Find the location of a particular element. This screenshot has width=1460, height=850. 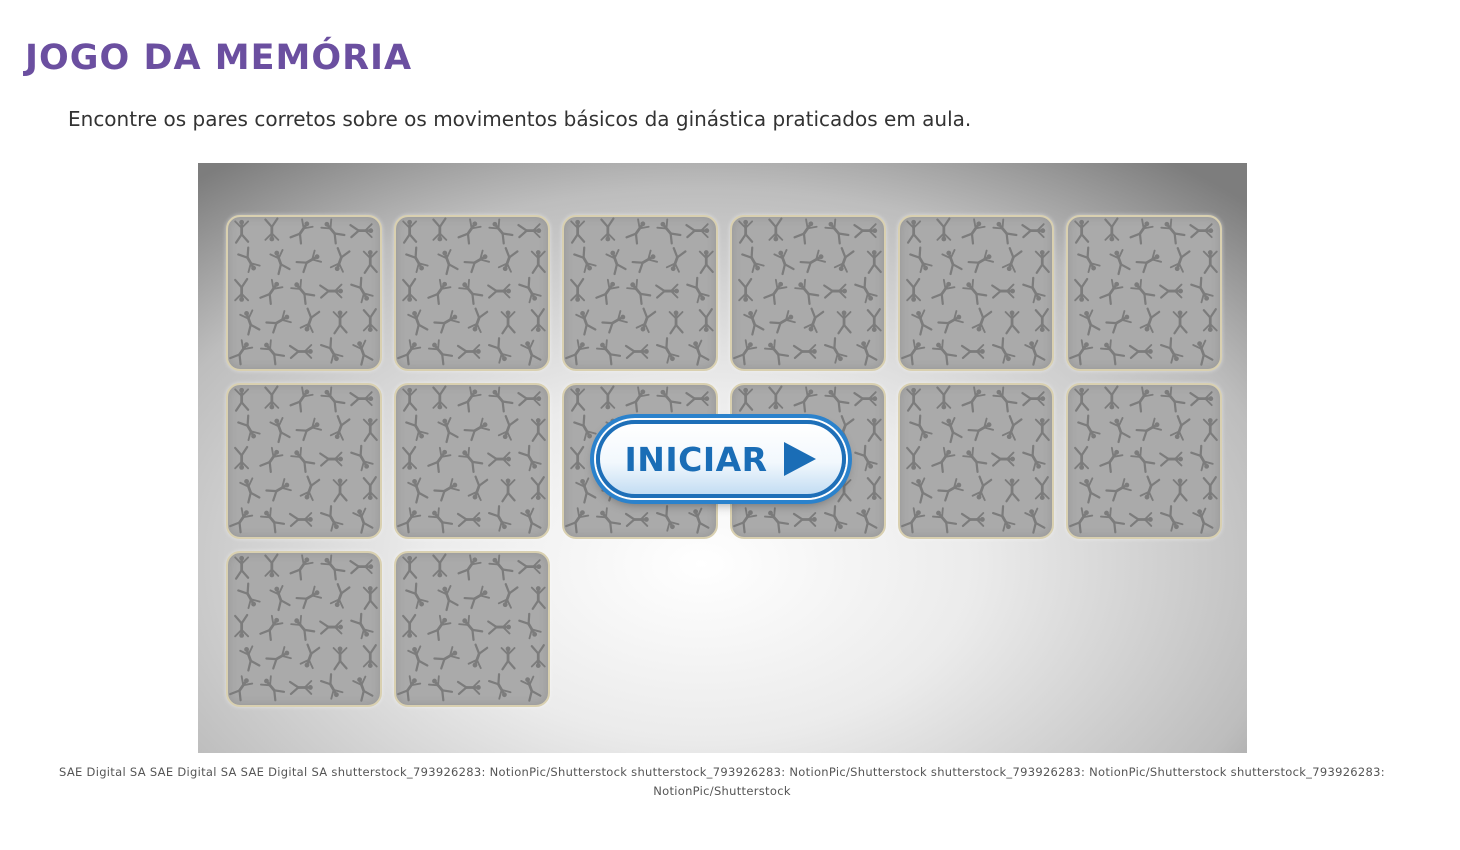

play-icon is located at coordinates (800, 459).